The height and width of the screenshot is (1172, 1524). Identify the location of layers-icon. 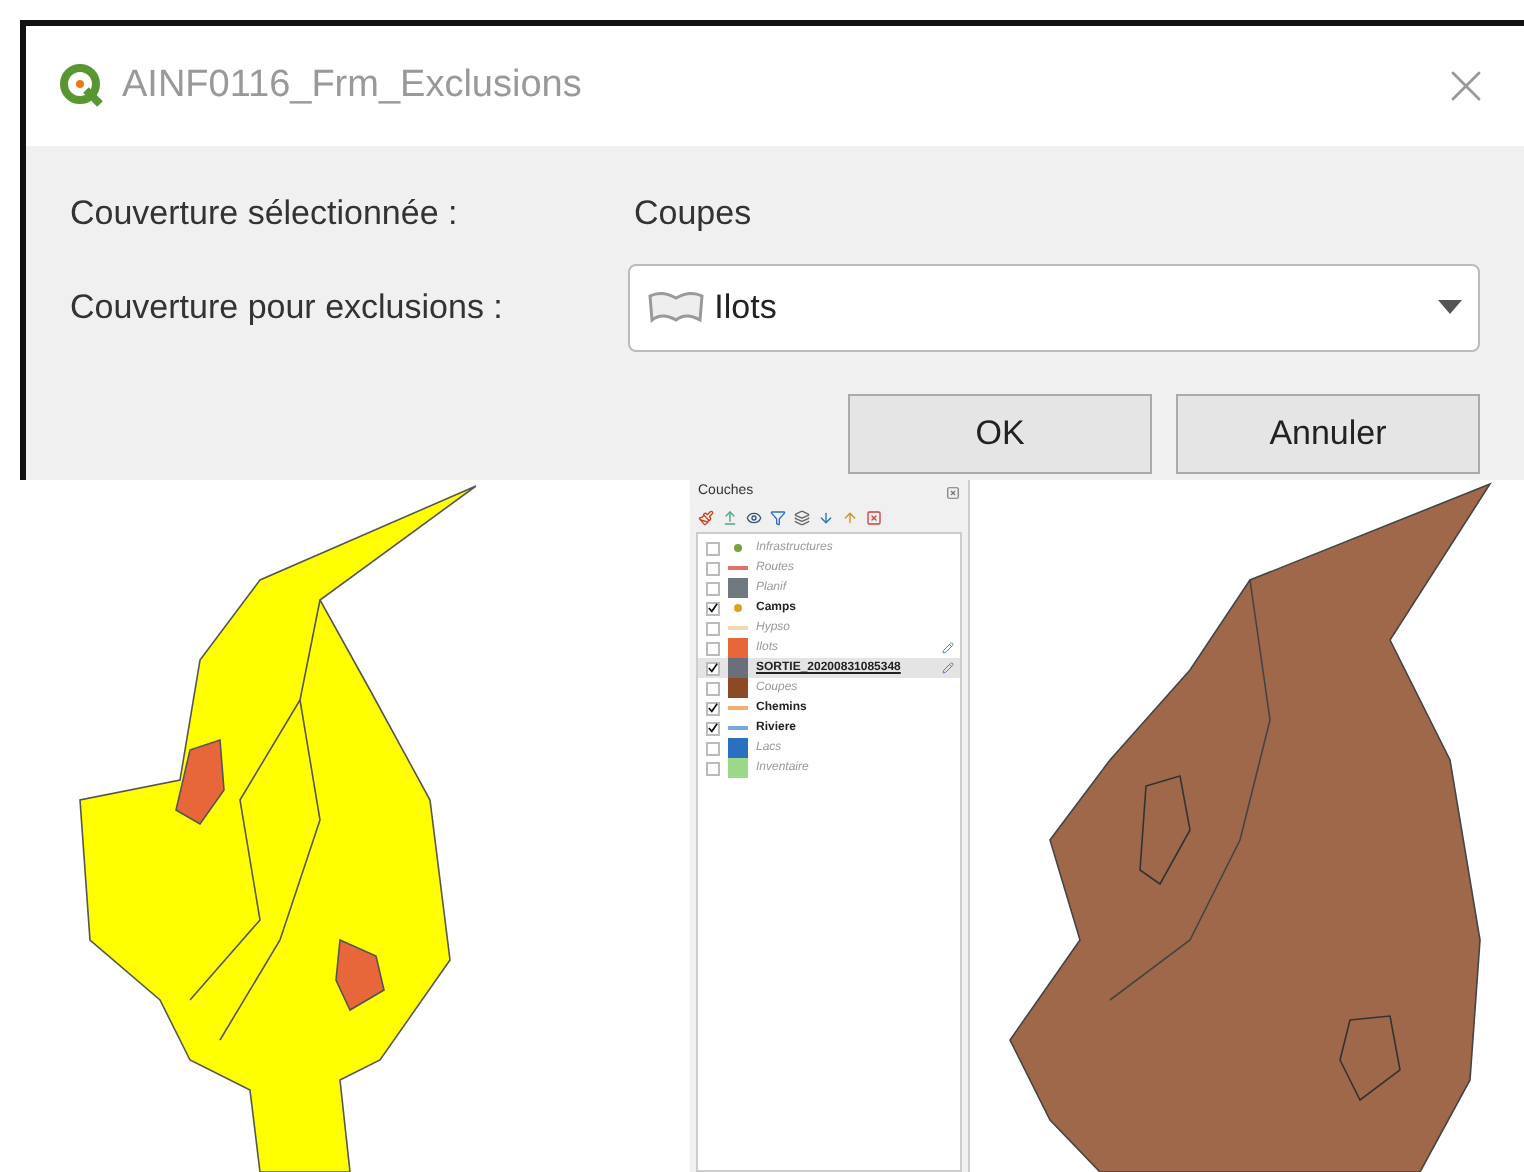
(802, 518).